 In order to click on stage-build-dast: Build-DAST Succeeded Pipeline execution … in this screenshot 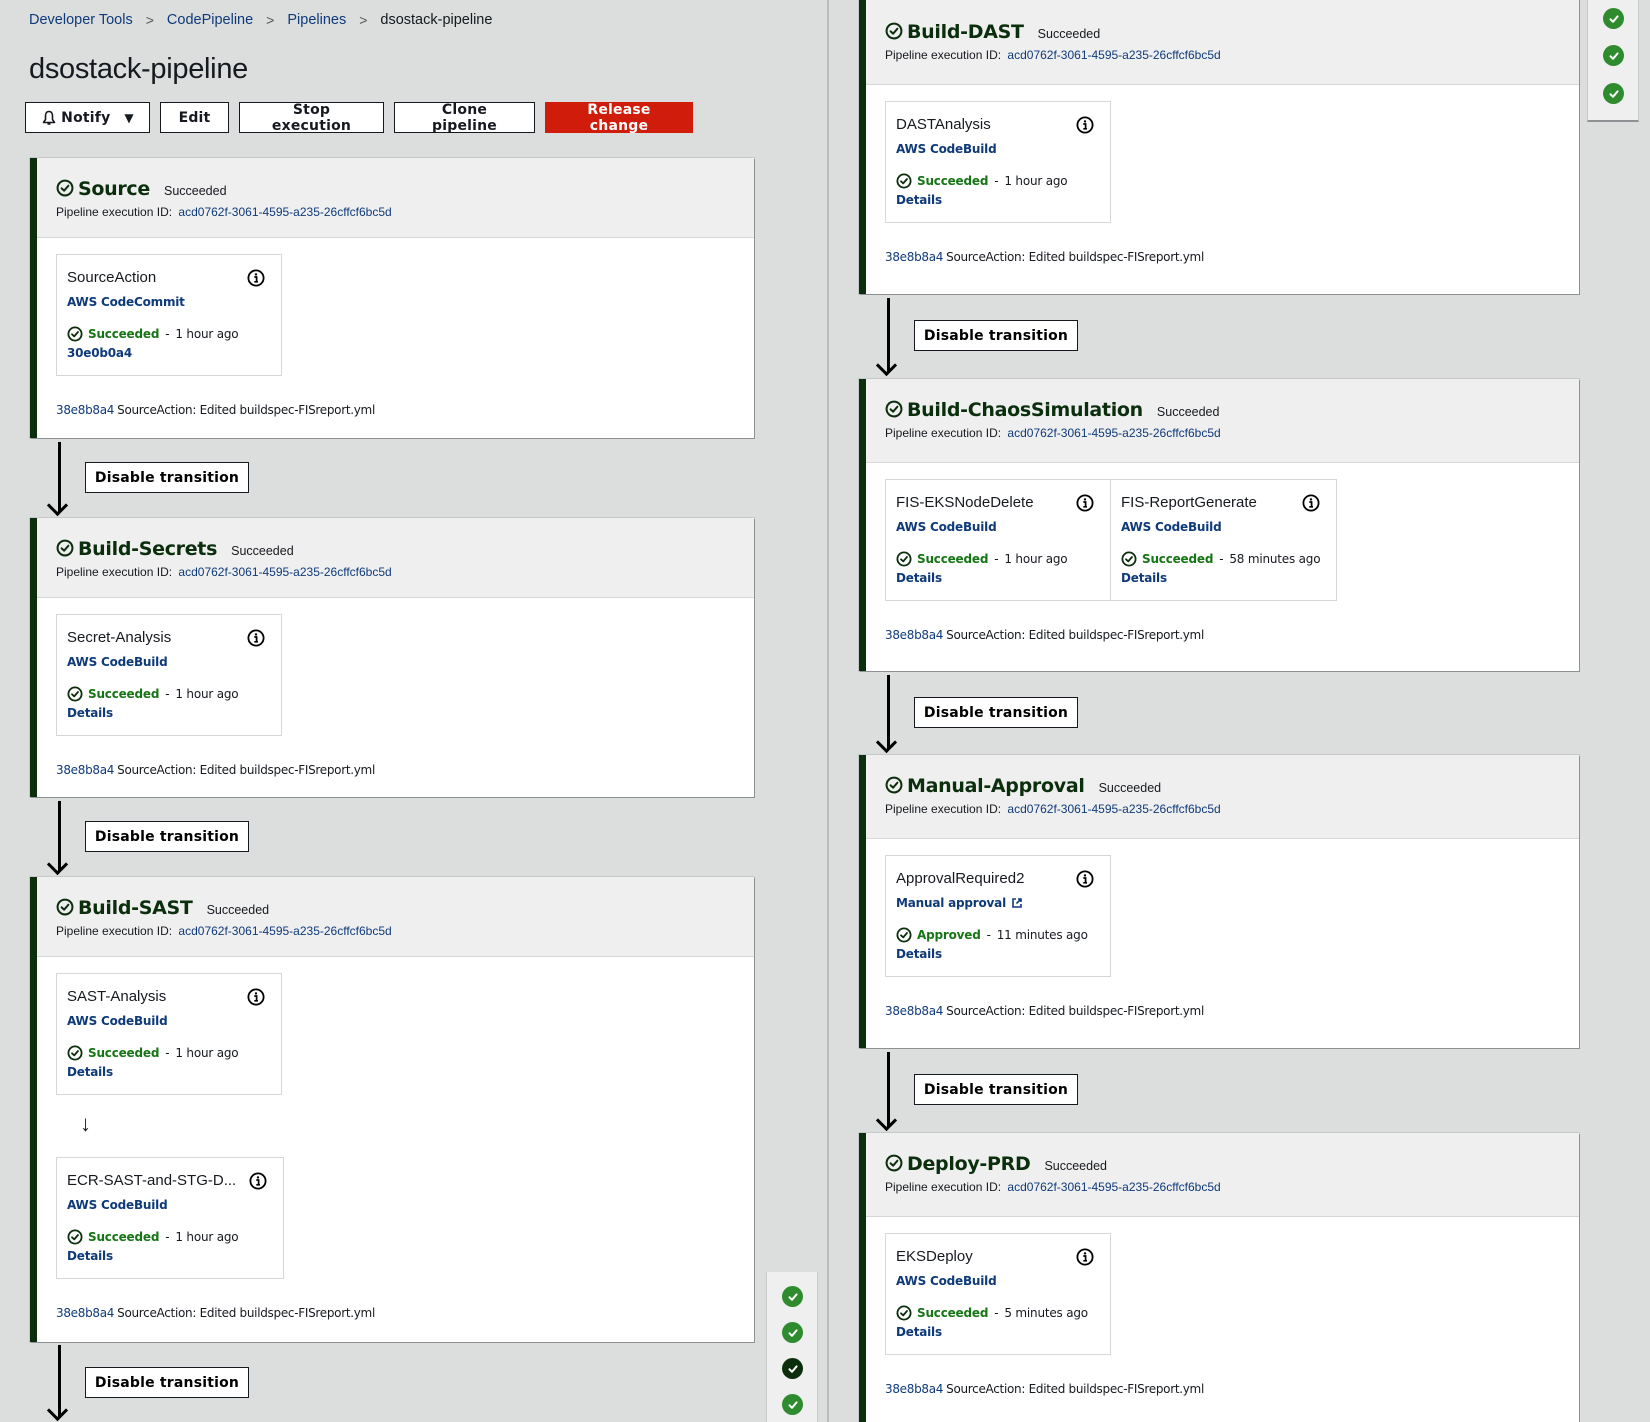, I will do `click(1219, 147)`.